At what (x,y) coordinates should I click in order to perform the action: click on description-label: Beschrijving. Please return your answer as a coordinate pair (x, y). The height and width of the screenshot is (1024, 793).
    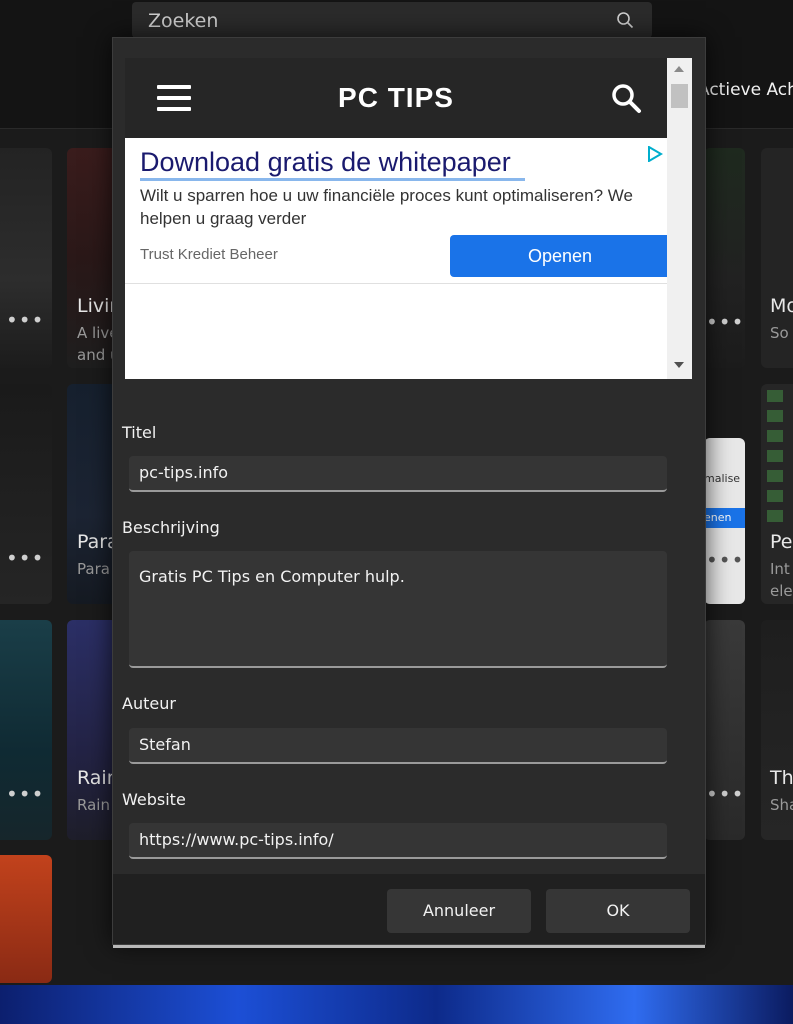
    Looking at the image, I should click on (171, 527).